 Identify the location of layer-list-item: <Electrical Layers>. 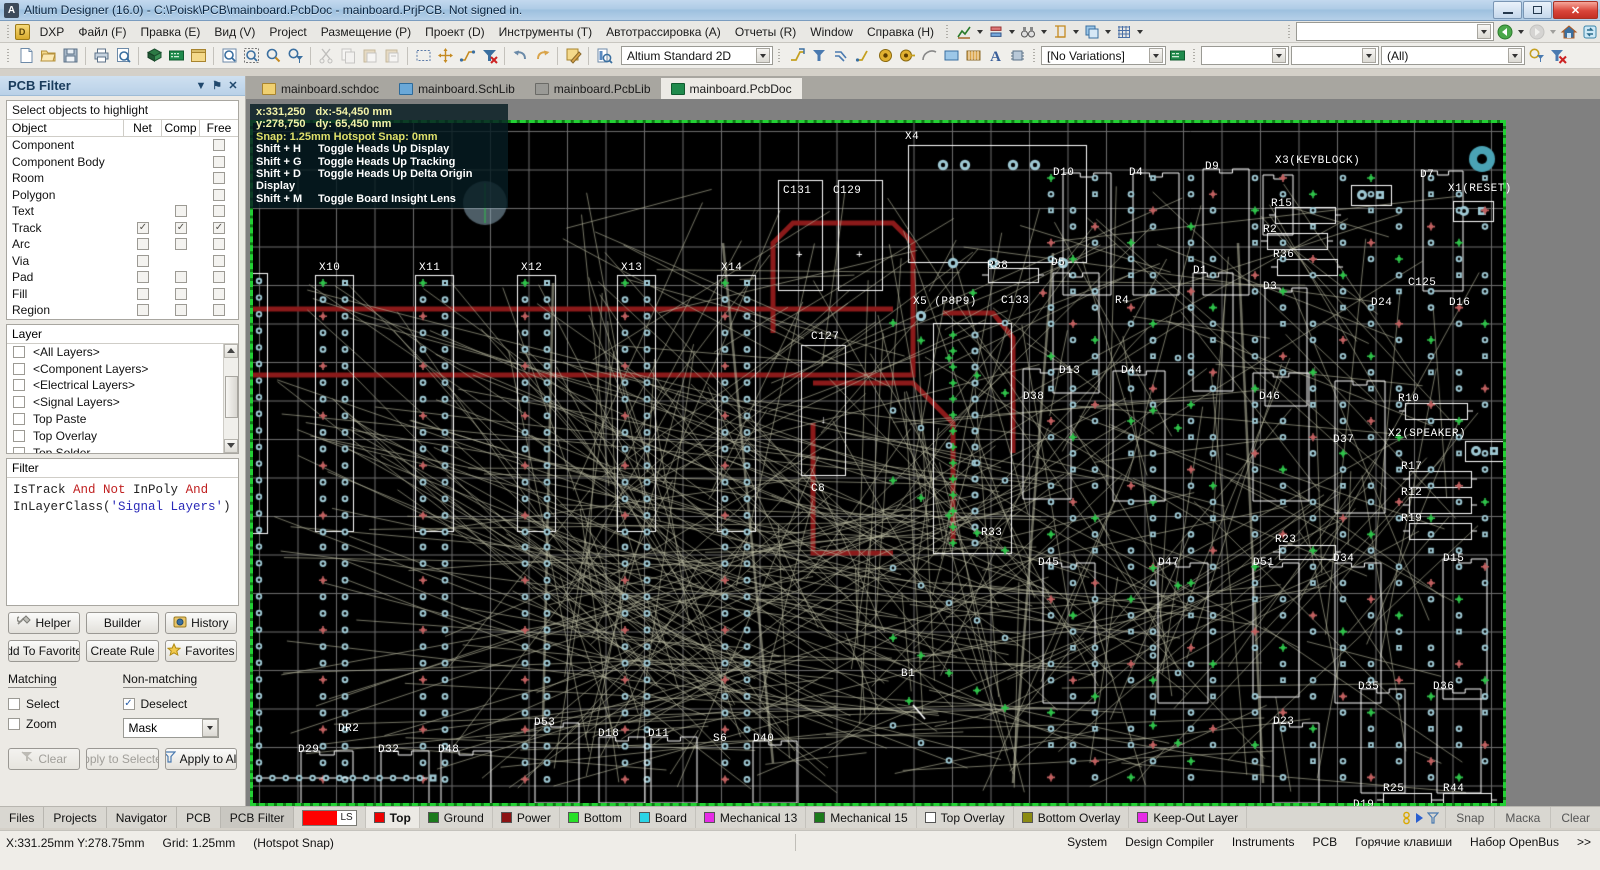
(122, 385).